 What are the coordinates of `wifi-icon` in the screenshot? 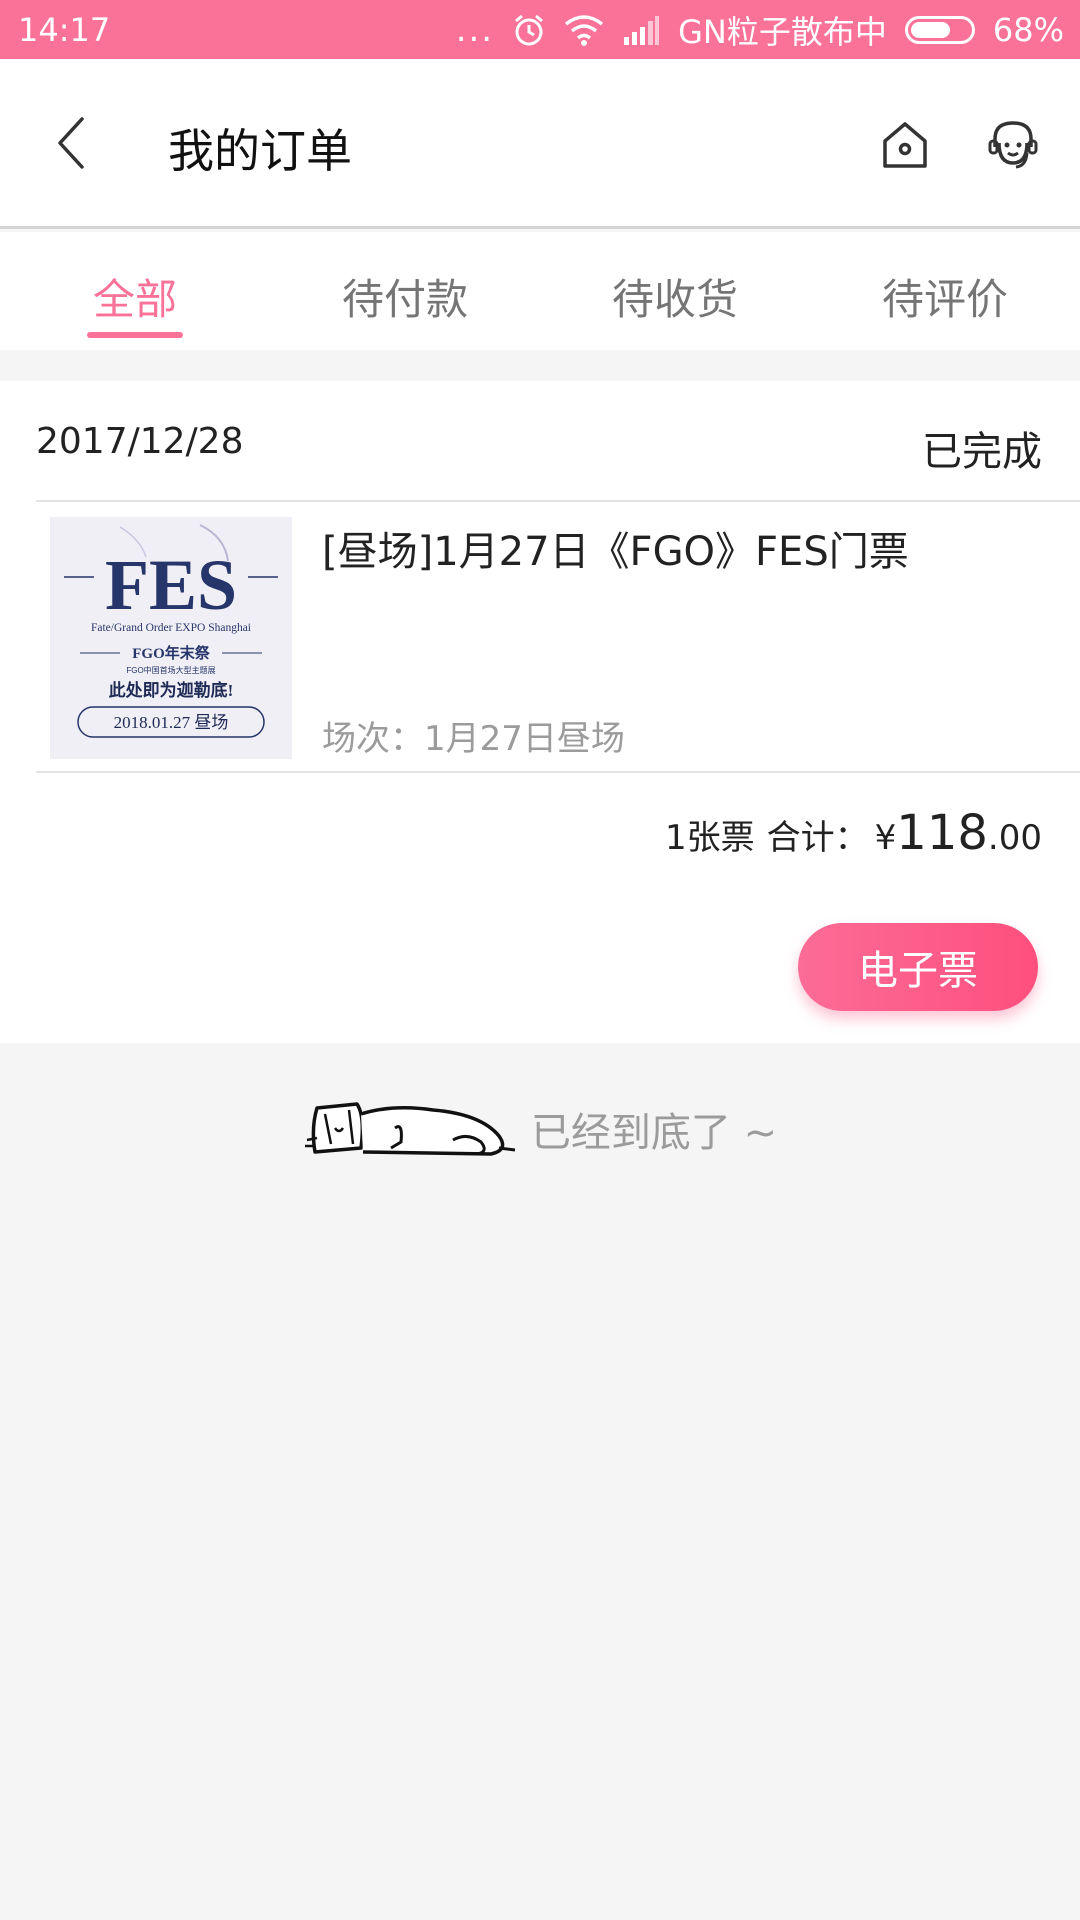 It's located at (584, 30).